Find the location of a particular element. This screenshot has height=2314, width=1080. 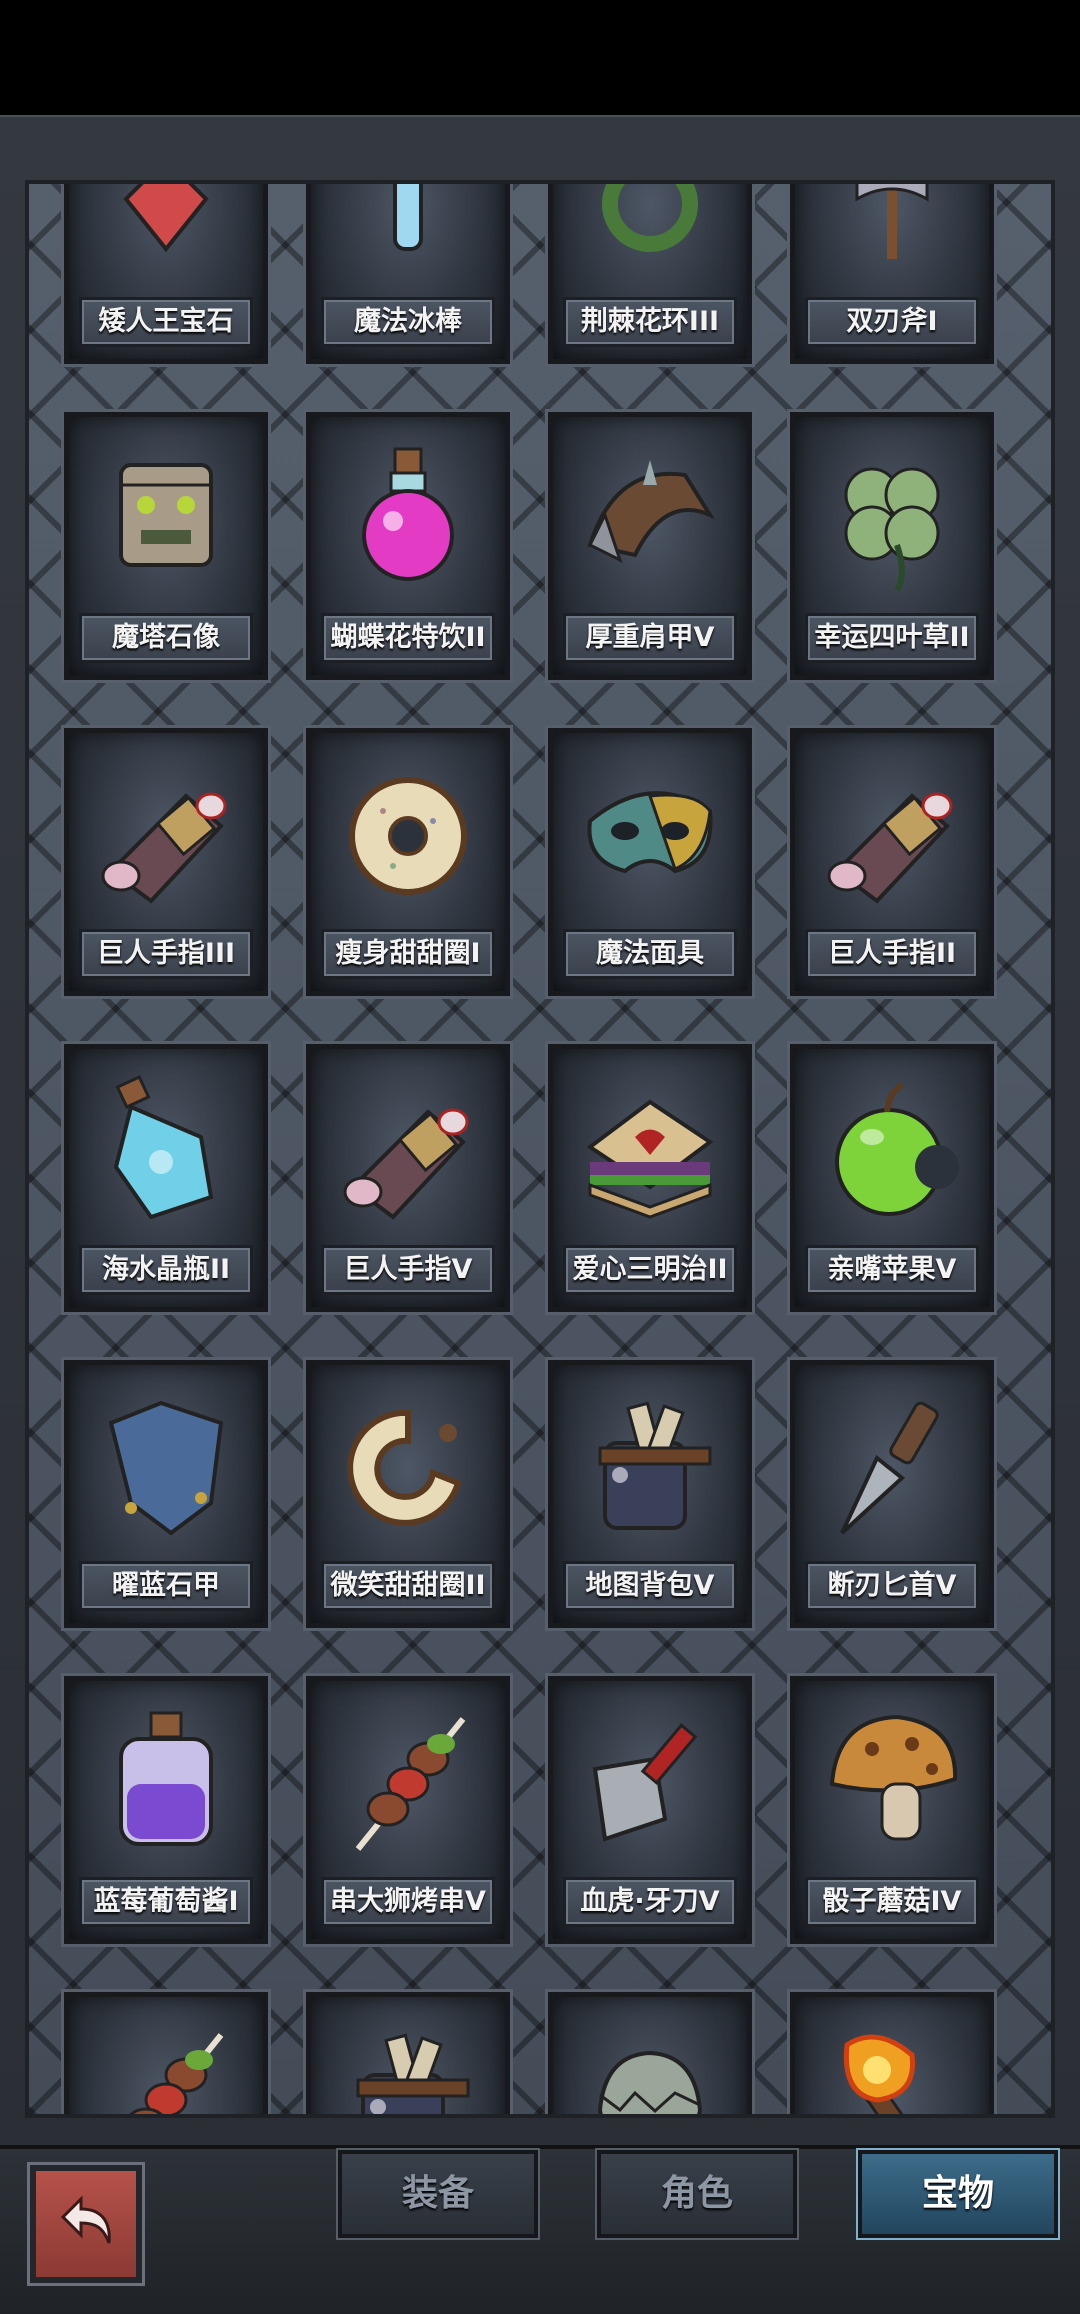

mask-icon is located at coordinates (650, 831).